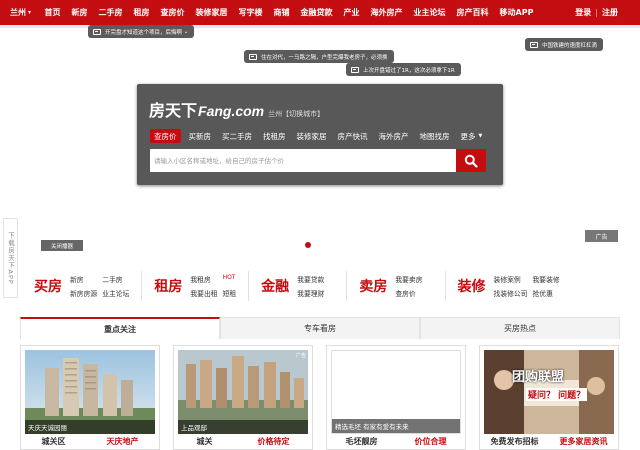 This screenshot has height=450, width=640. Describe the element at coordinates (515, 441) in the screenshot. I see `free-bid-link: 免费发布招标` at that location.